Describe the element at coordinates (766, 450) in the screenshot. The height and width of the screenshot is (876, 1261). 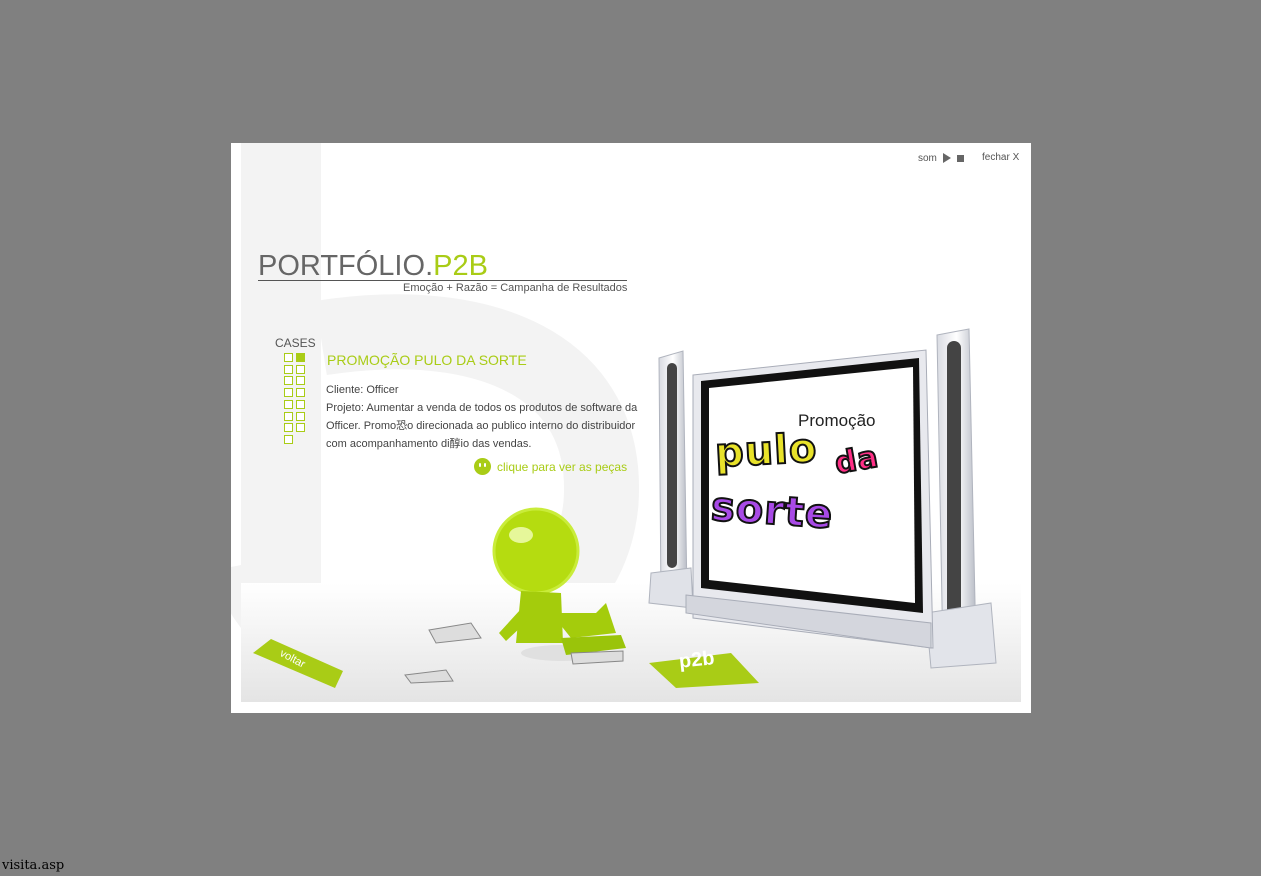
I see `promo-word: pulo` at that location.